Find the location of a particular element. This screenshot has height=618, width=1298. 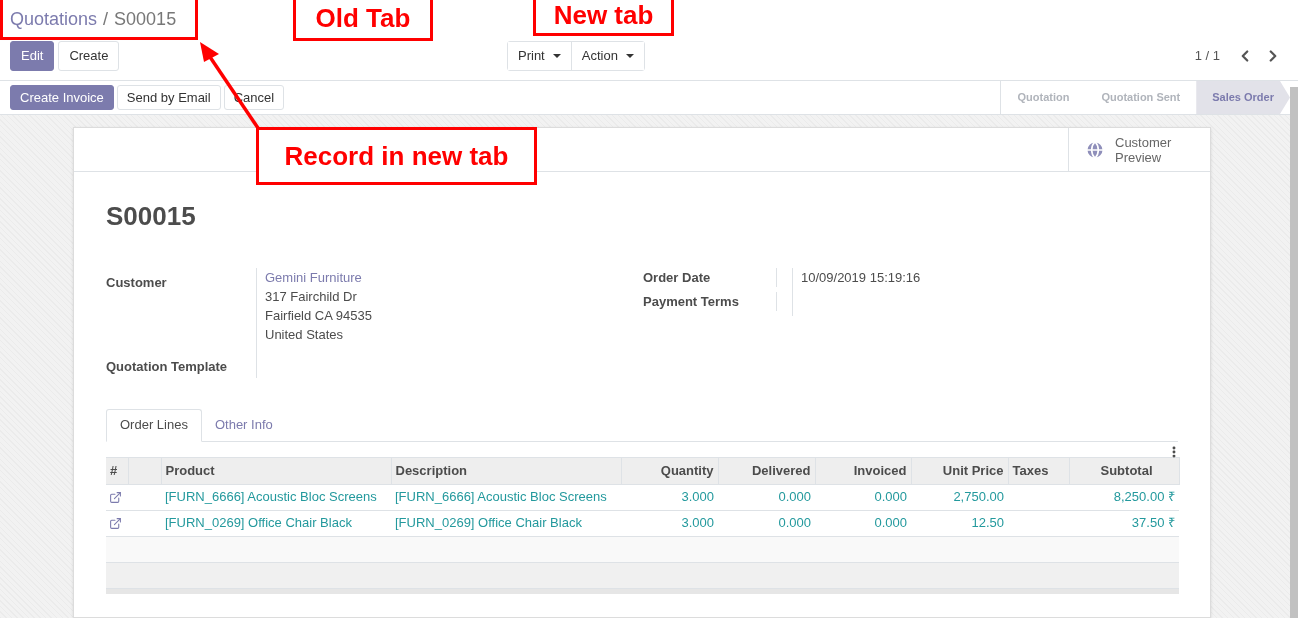

address-line: United States is located at coordinates (305, 335).